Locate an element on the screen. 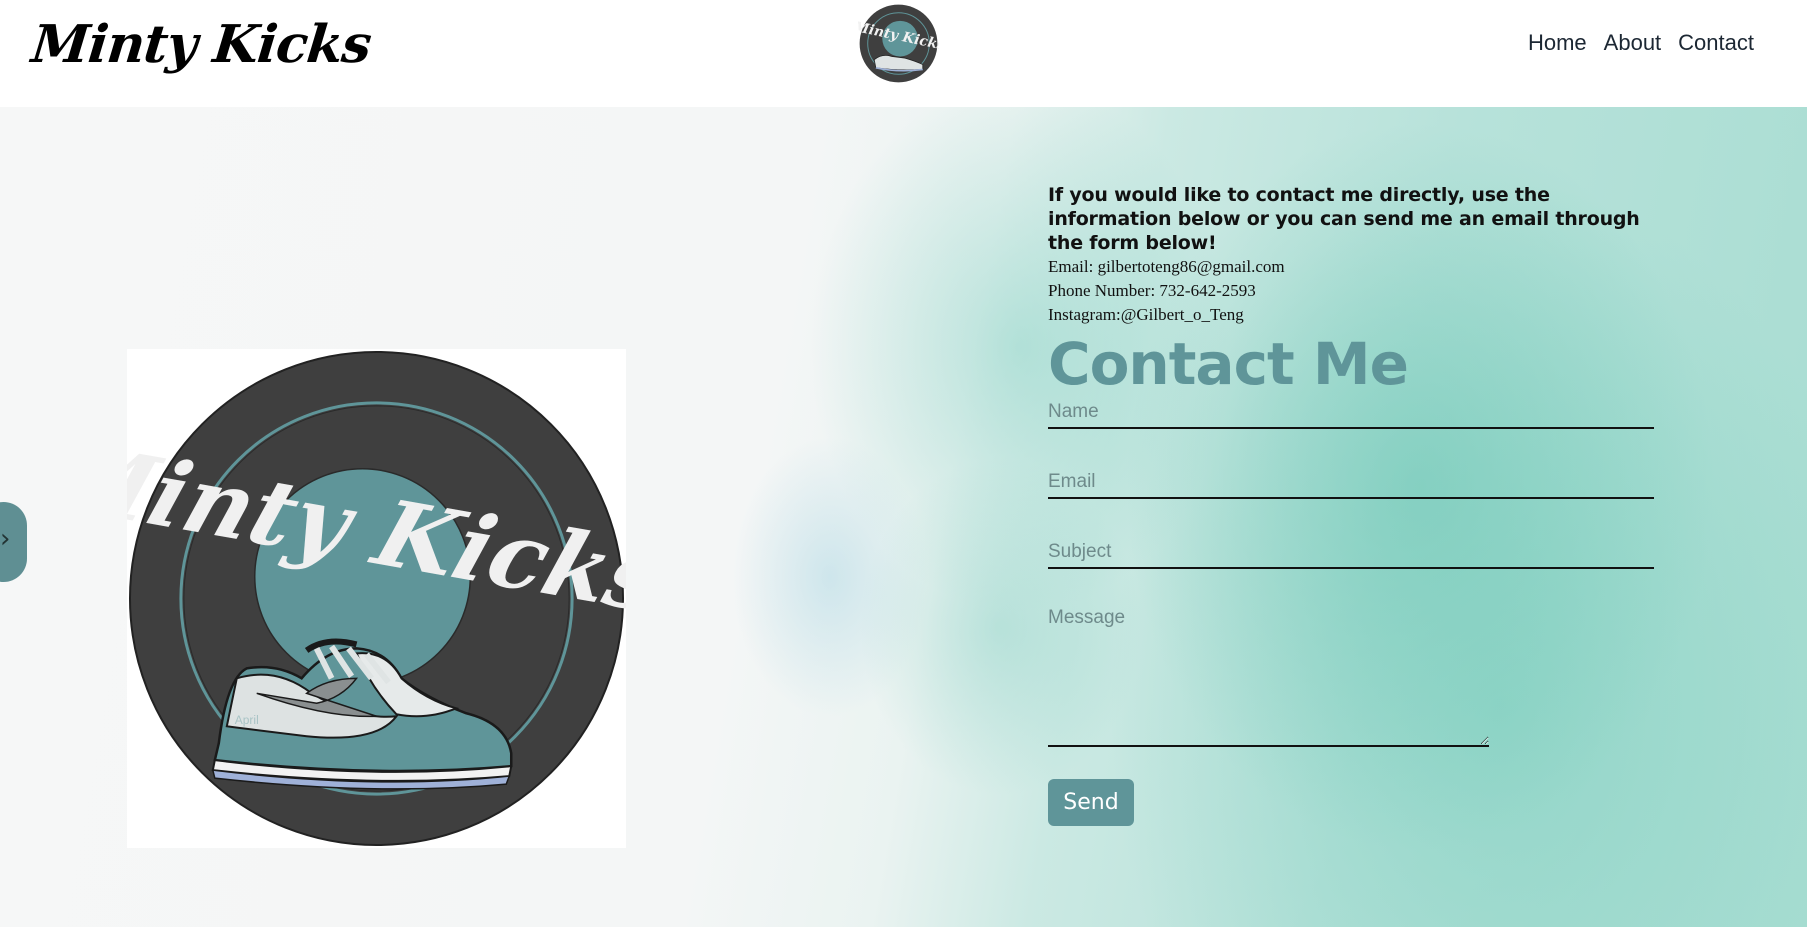  name-input is located at coordinates (1351, 412).